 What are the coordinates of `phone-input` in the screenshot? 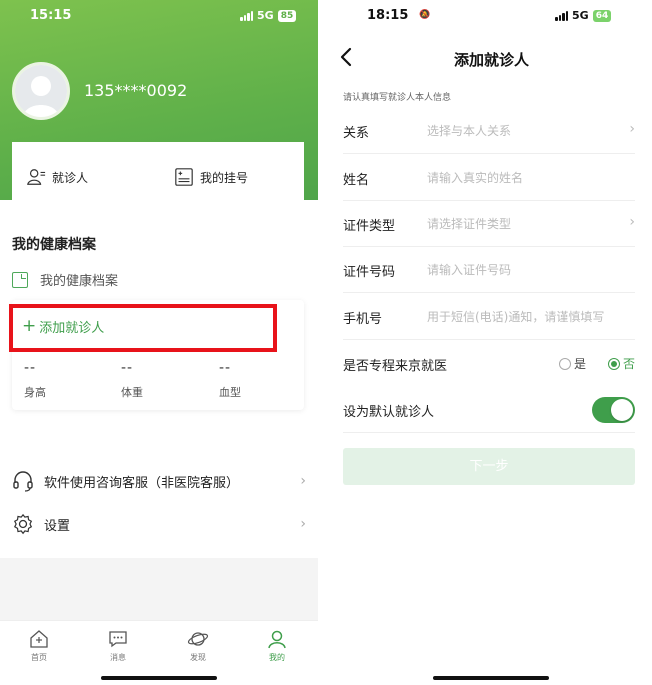 It's located at (530, 317).